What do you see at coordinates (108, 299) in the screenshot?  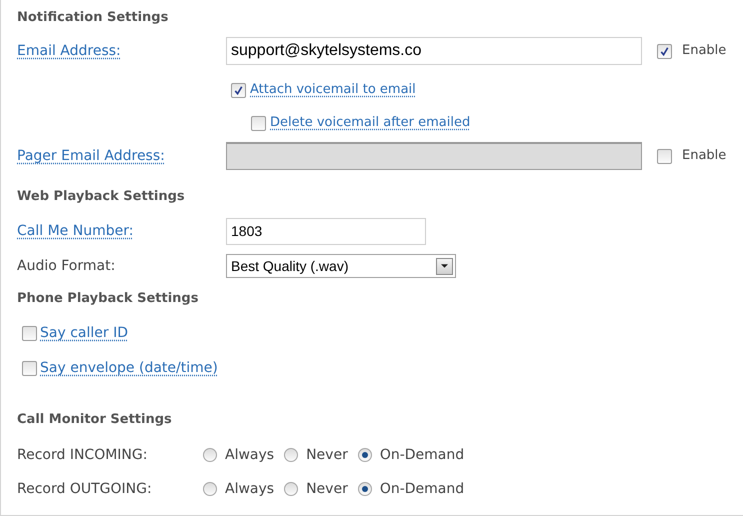 I see `section-heading: Phone Playback Settings` at bounding box center [108, 299].